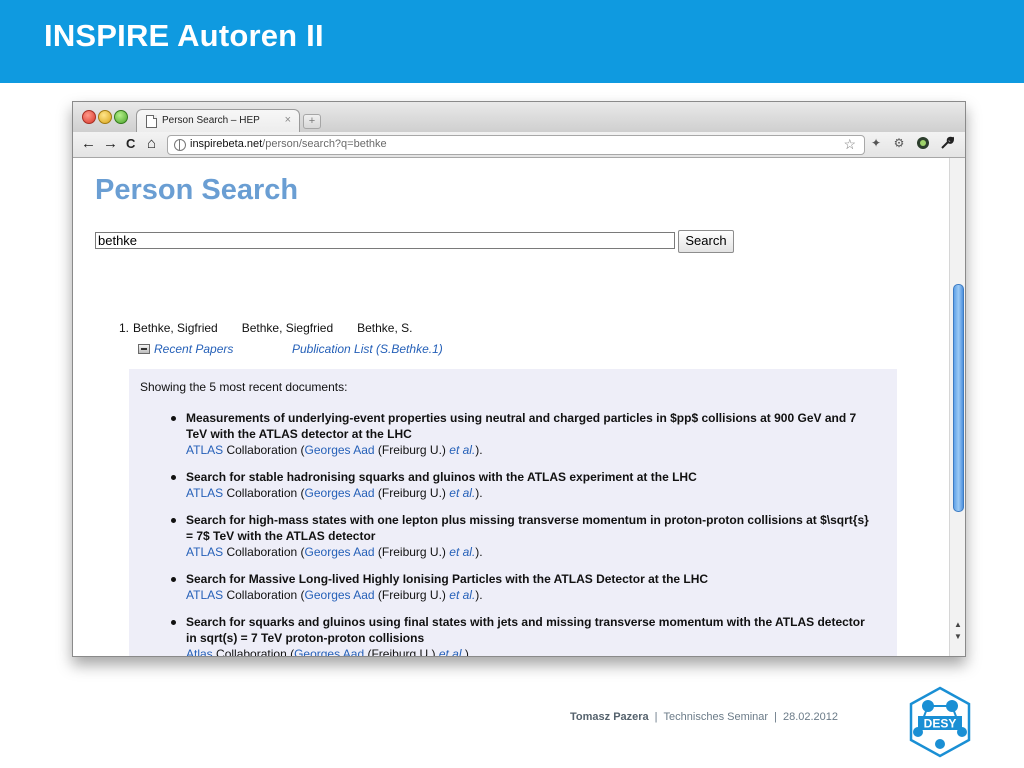 The image size is (1024, 768). I want to click on zoom-window-button, so click(121, 117).